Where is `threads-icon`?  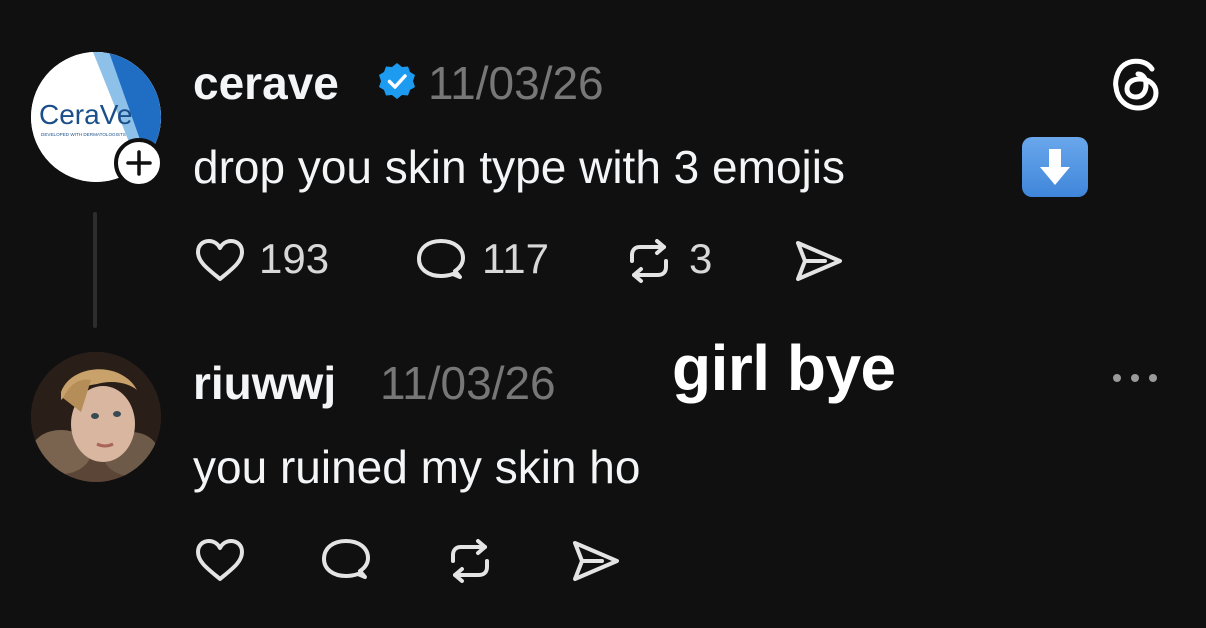 threads-icon is located at coordinates (1137, 86).